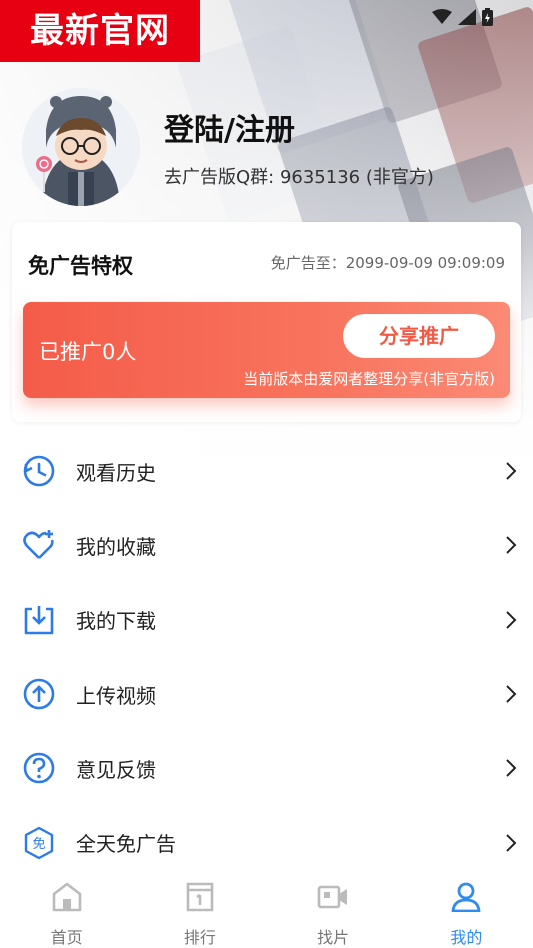  Describe the element at coordinates (467, 19) in the screenshot. I see `signal-icon` at that location.